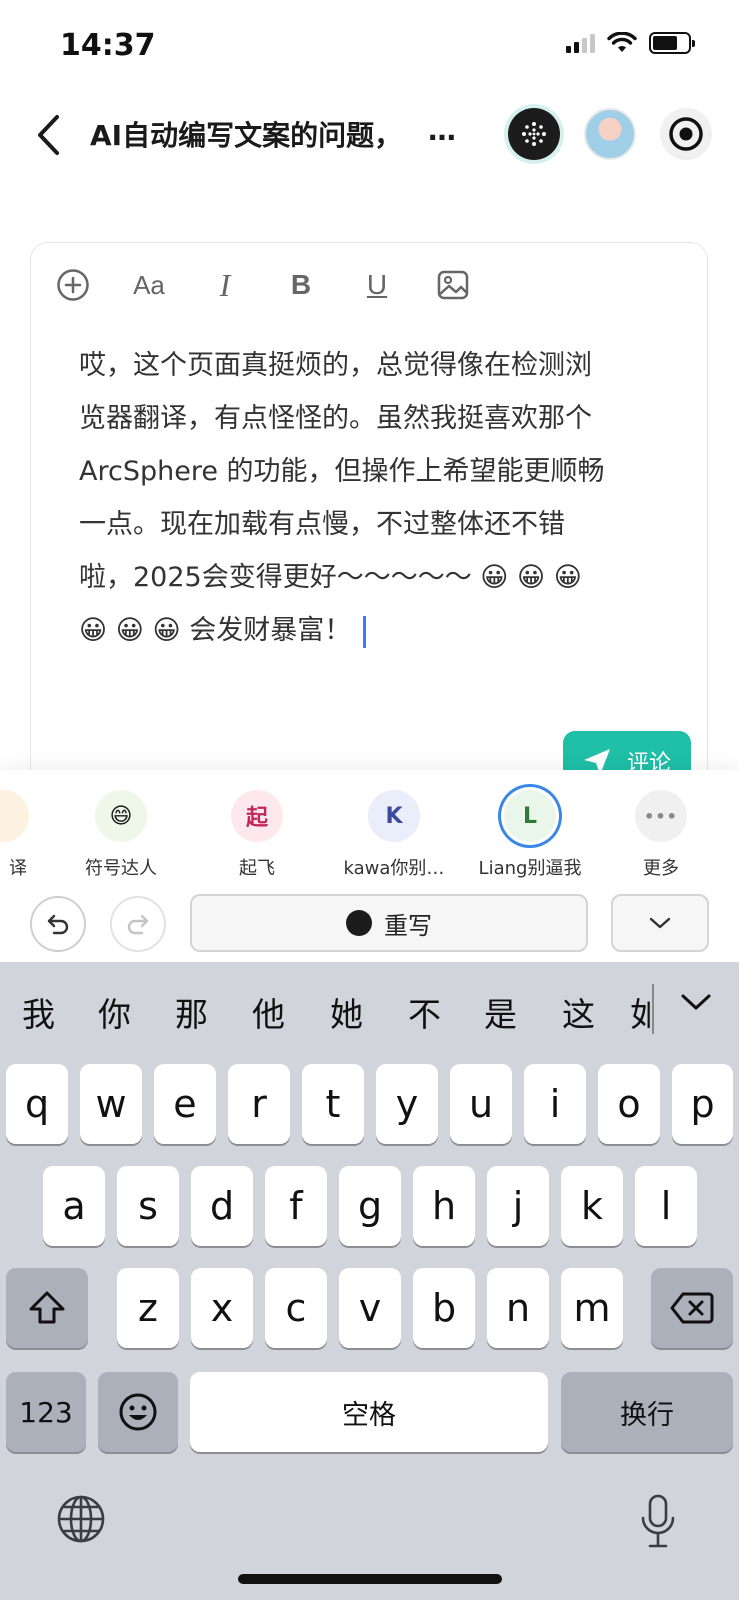  What do you see at coordinates (301, 285) in the screenshot?
I see `bold-icon: B` at bounding box center [301, 285].